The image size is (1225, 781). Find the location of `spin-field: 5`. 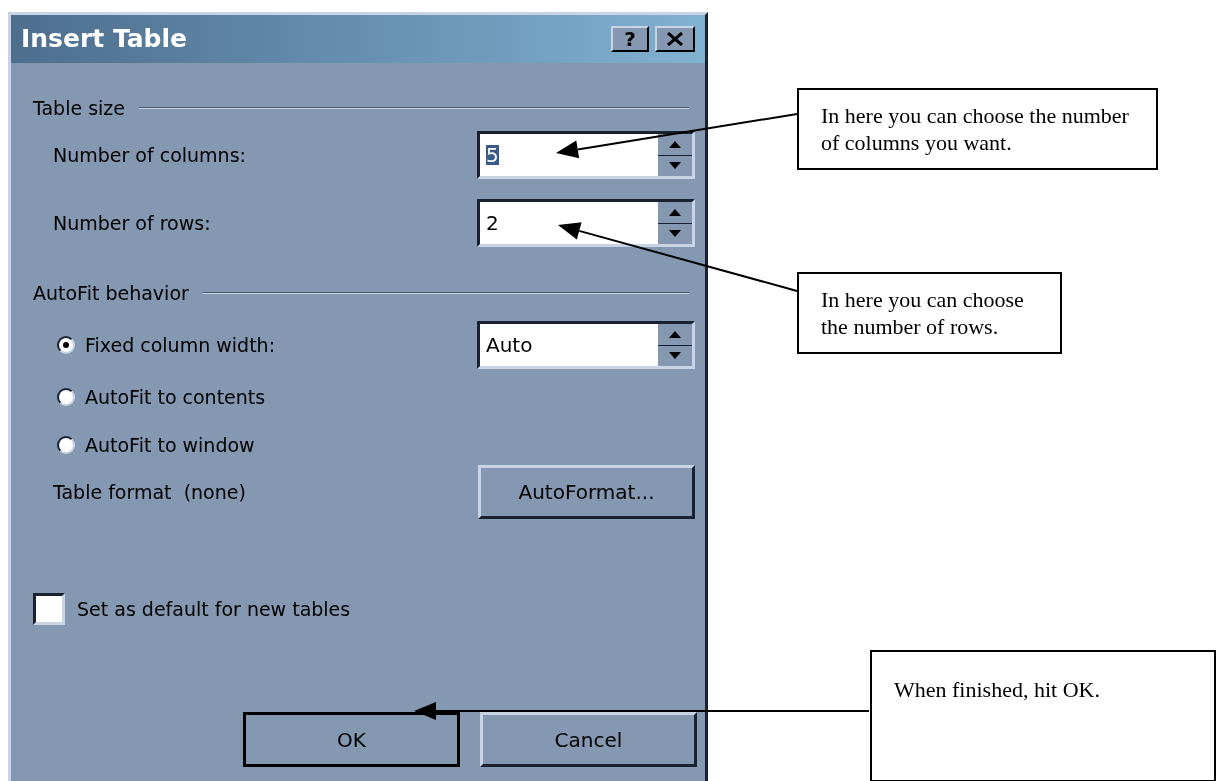

spin-field: 5 is located at coordinates (586, 155).